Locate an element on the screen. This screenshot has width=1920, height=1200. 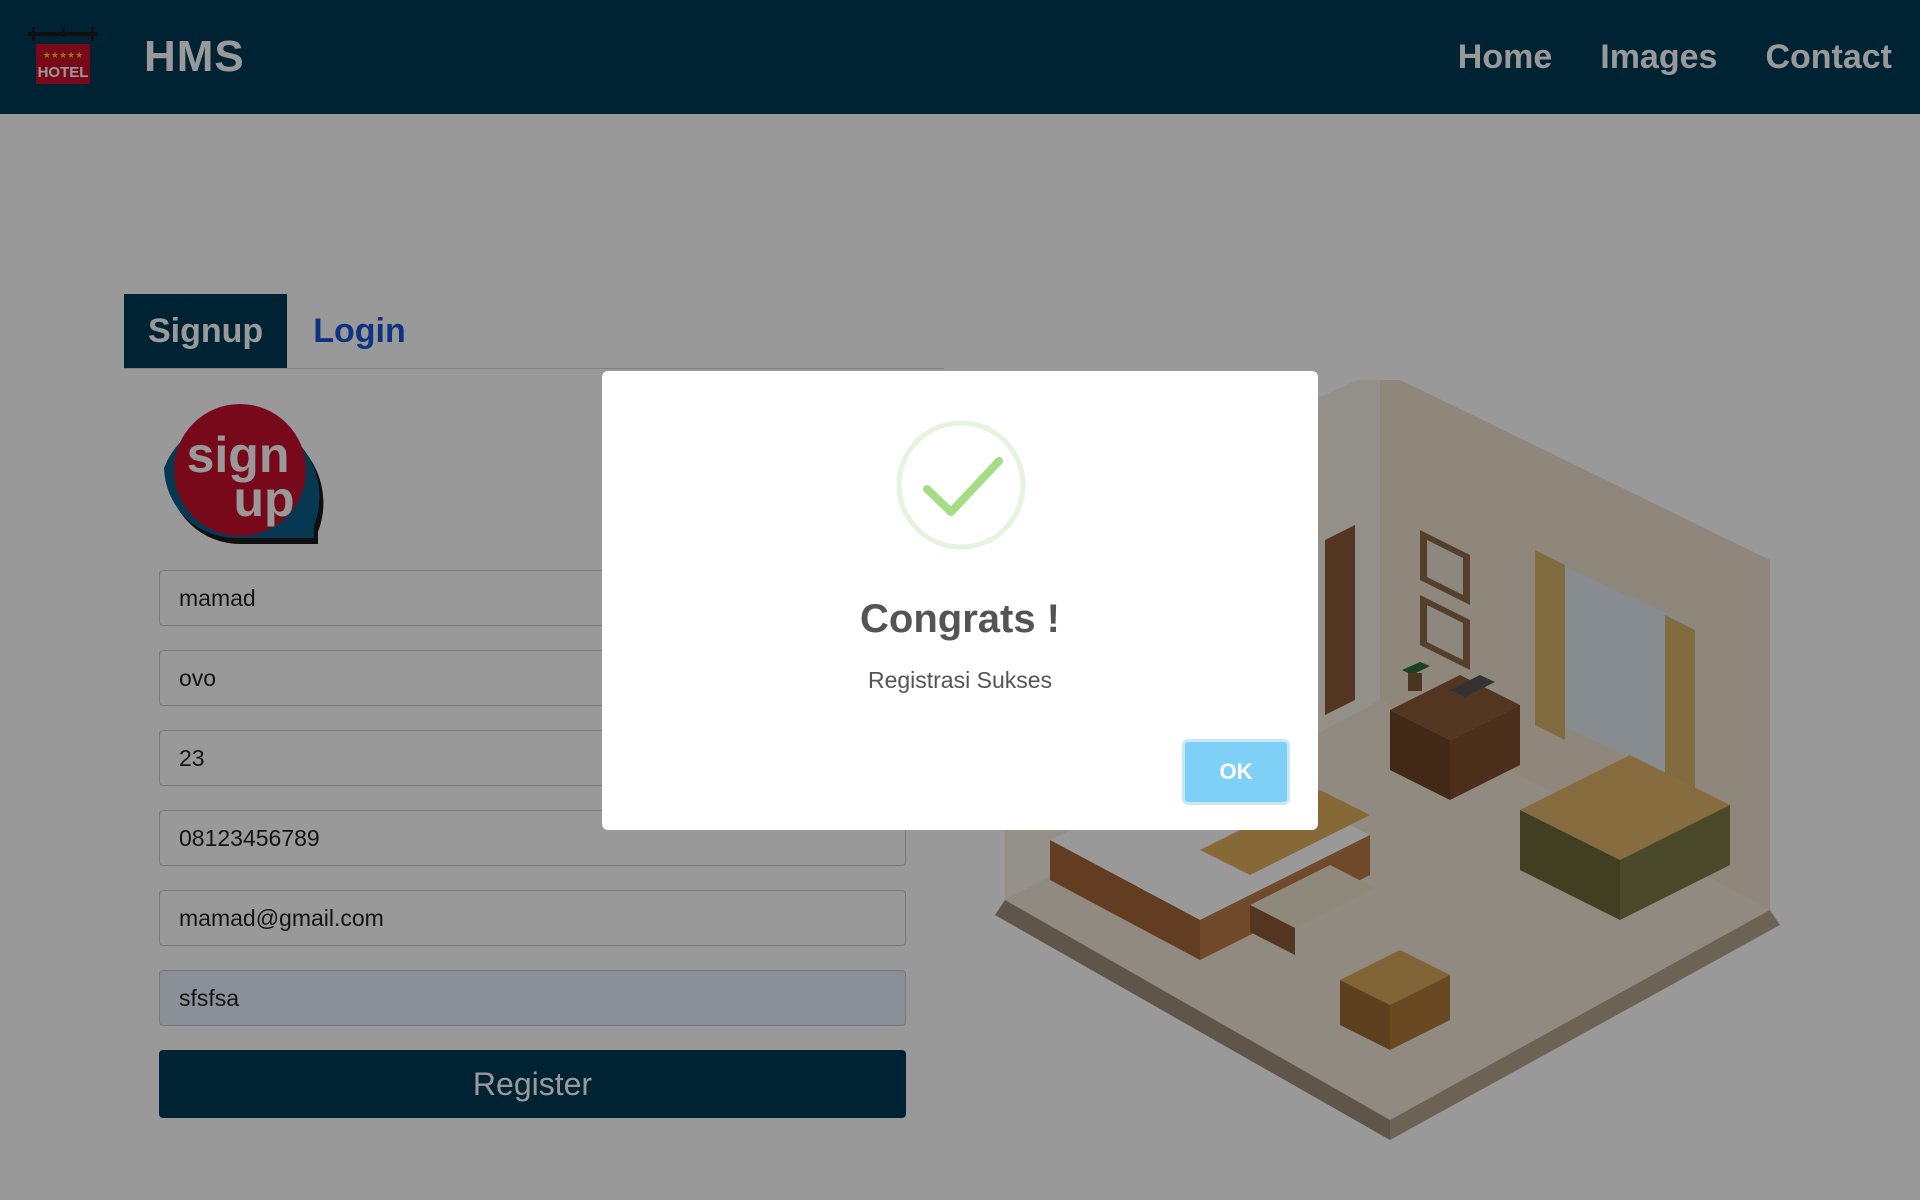
success-check-icon is located at coordinates (961, 485).